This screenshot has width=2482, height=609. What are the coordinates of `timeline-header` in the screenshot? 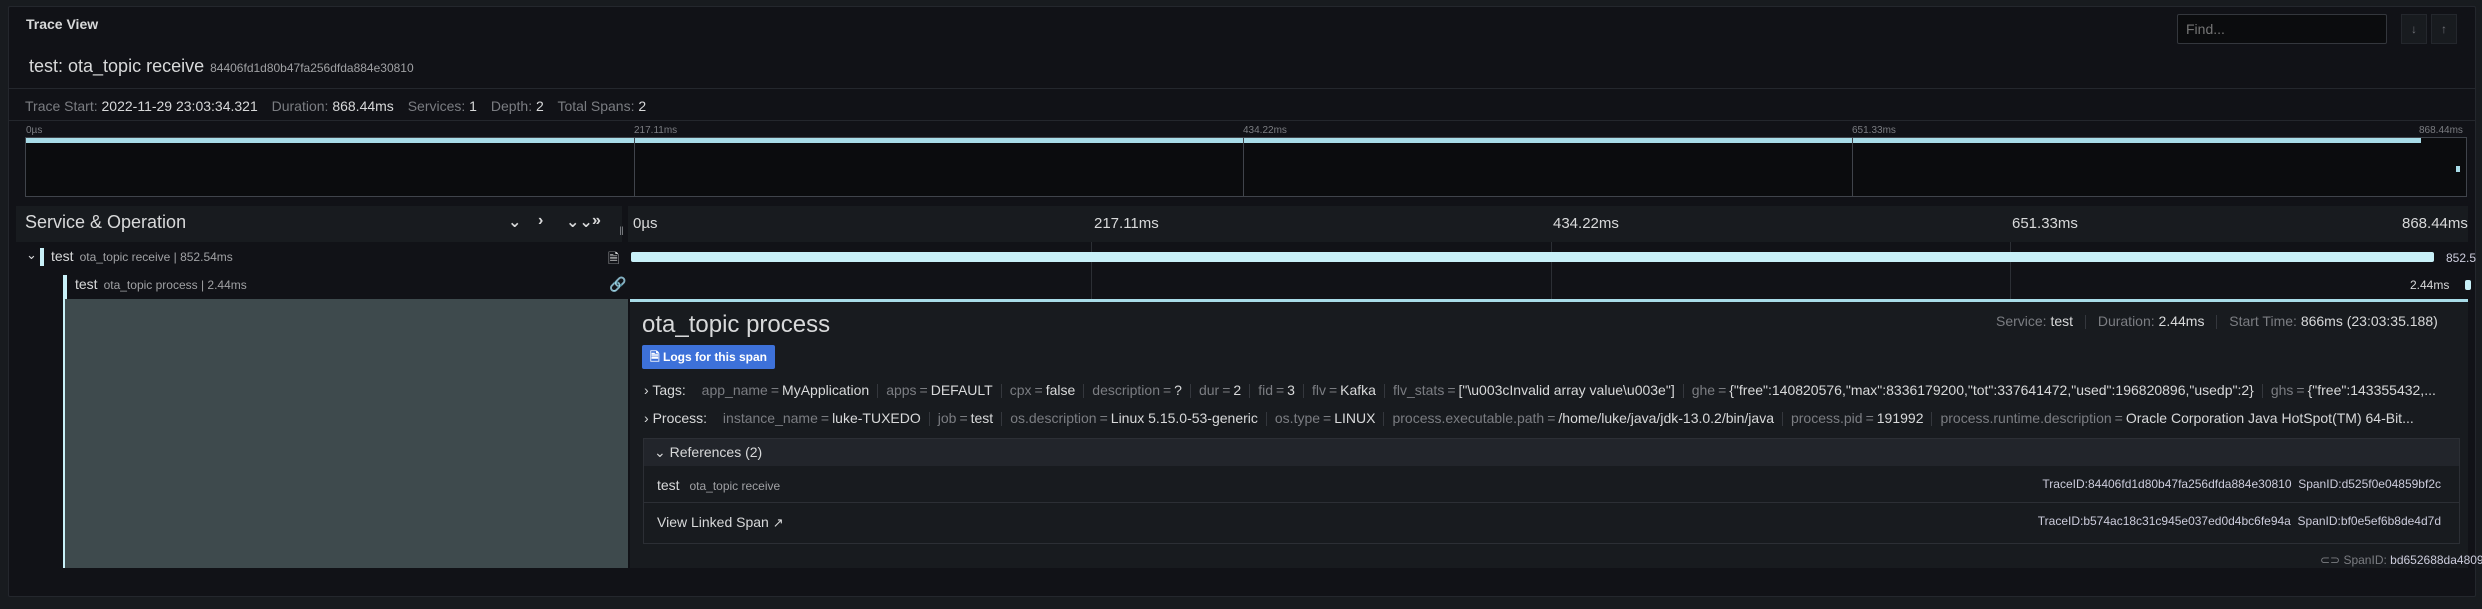 It's located at (1548, 224).